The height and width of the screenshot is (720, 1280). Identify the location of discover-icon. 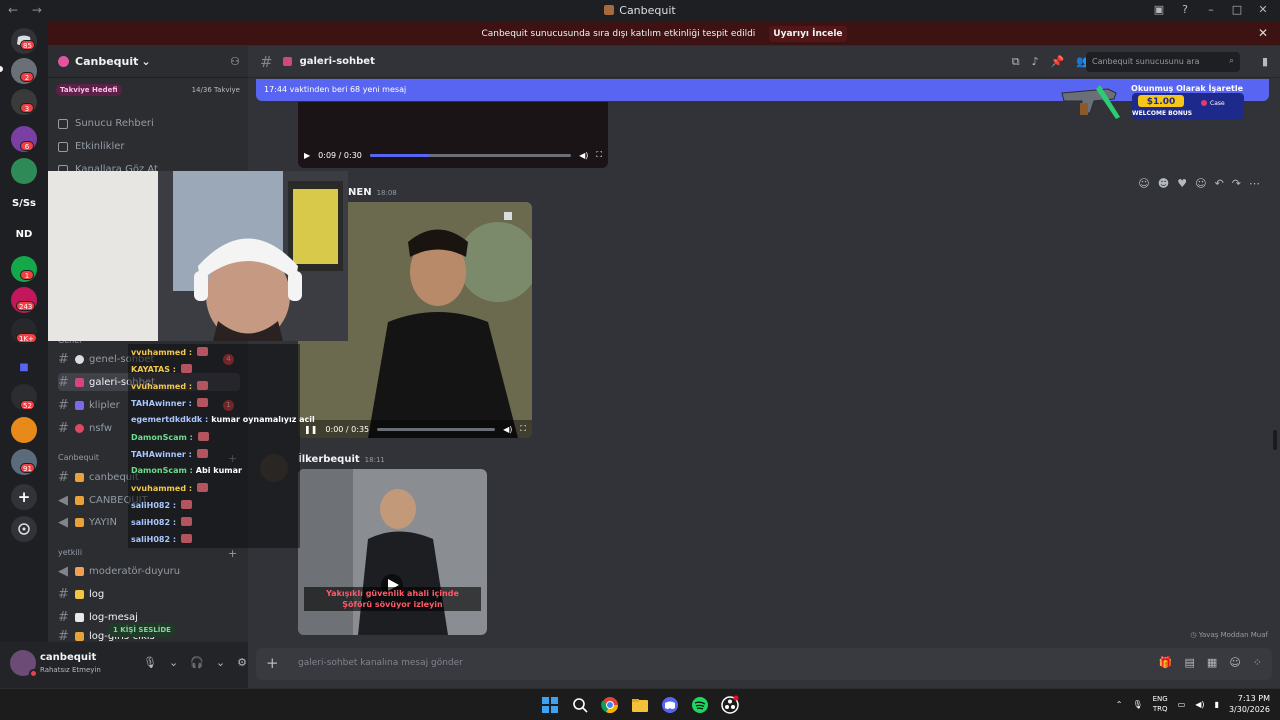
(24, 529).